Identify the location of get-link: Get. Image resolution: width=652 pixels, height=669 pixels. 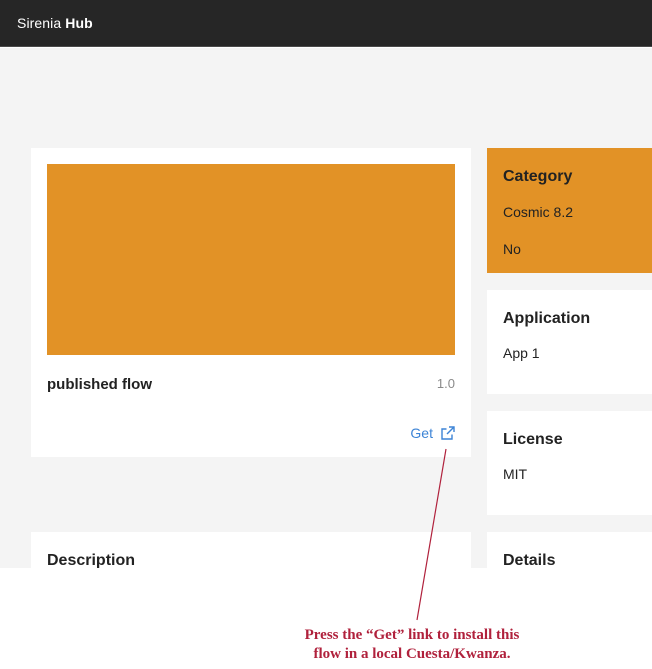
(432, 433).